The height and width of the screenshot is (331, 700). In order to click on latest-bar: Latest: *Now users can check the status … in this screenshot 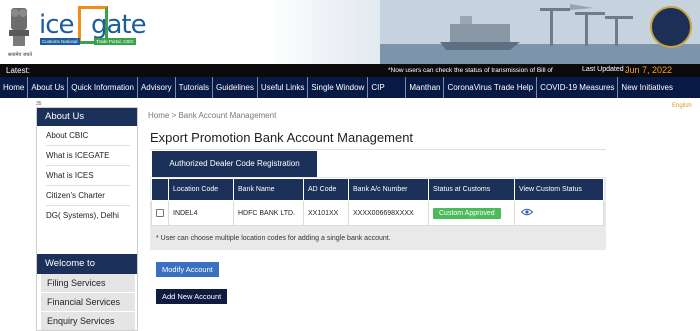, I will do `click(350, 70)`.